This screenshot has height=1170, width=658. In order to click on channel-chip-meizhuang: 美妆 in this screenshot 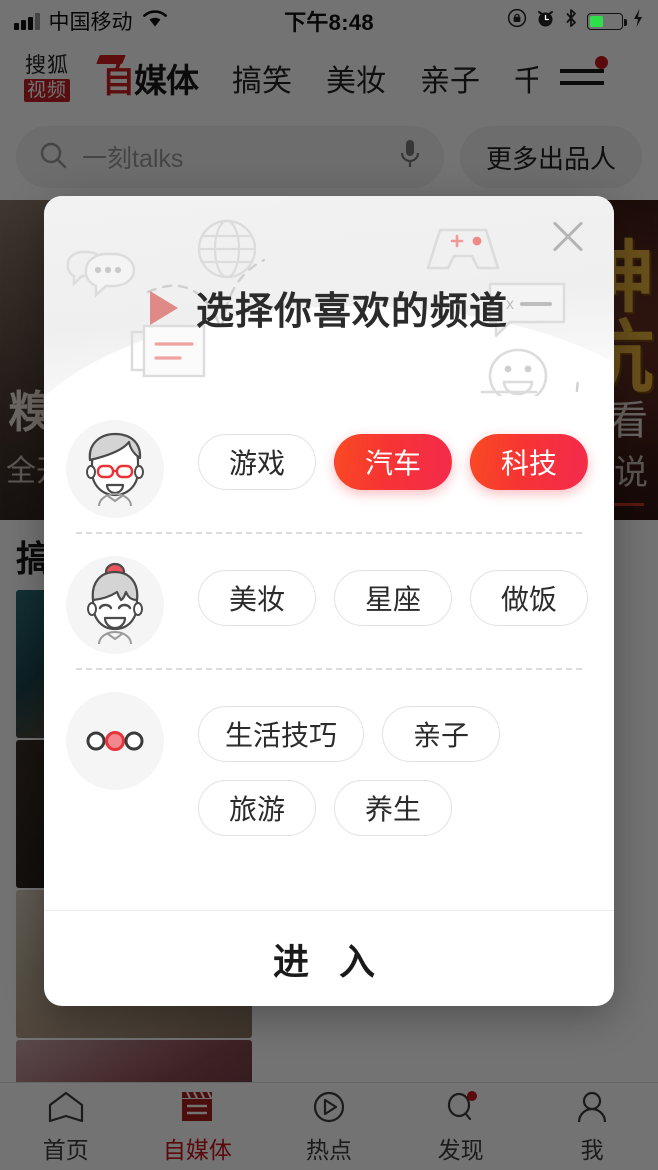, I will do `click(257, 598)`.